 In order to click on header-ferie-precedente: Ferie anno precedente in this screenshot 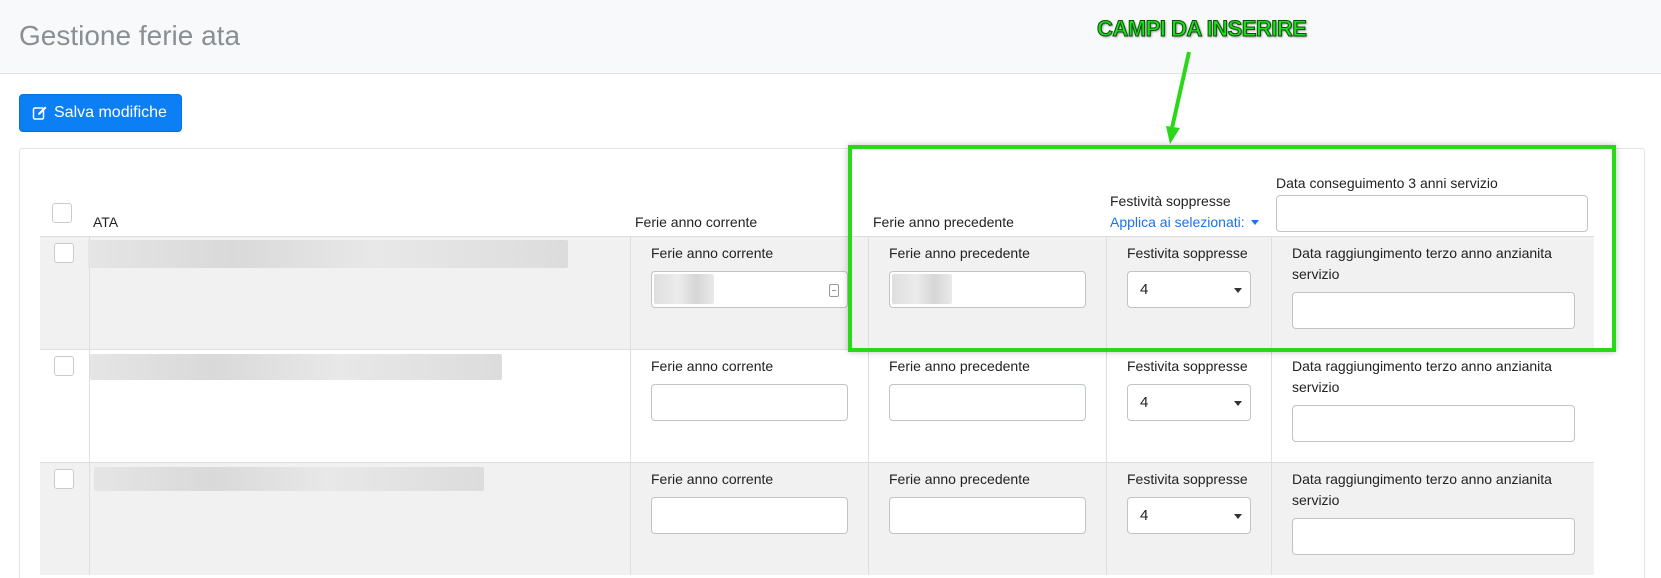, I will do `click(943, 222)`.